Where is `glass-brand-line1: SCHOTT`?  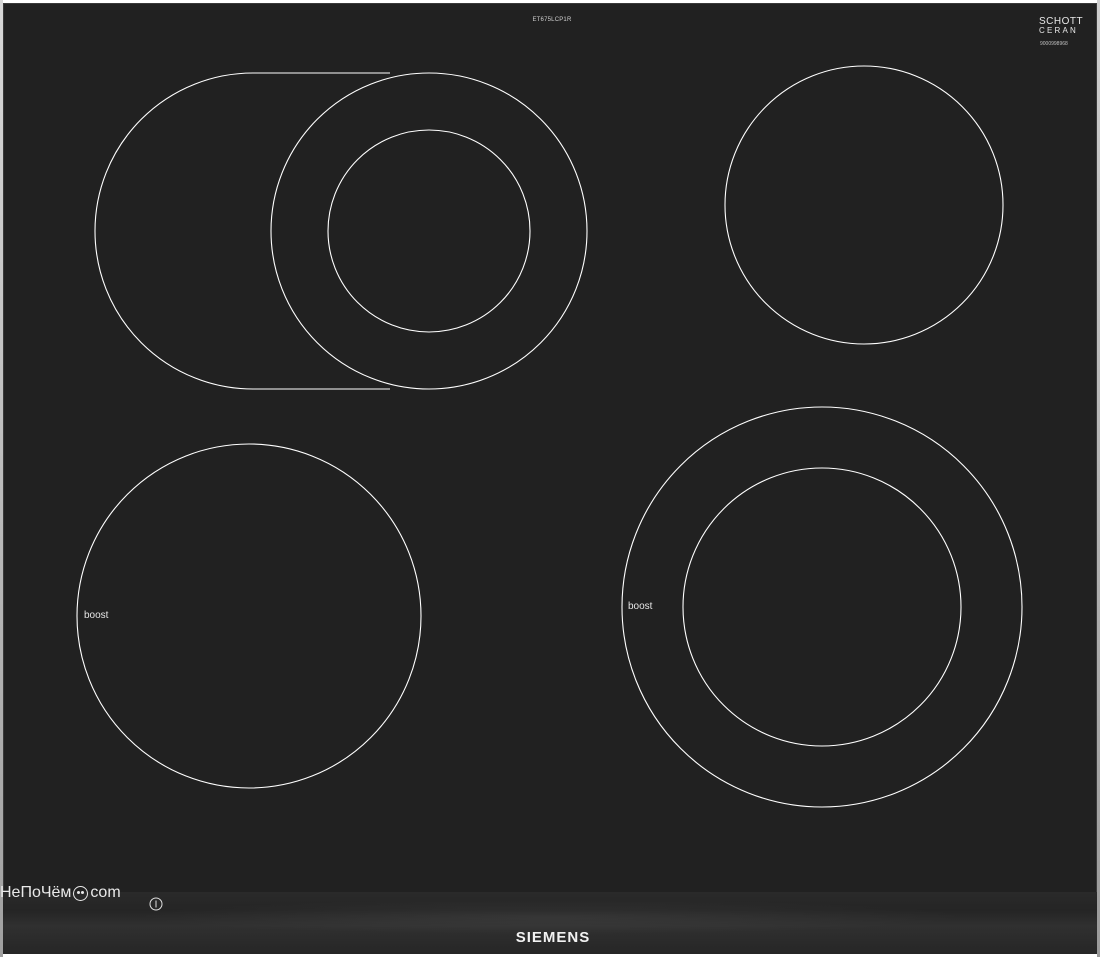 glass-brand-line1: SCHOTT is located at coordinates (1061, 21).